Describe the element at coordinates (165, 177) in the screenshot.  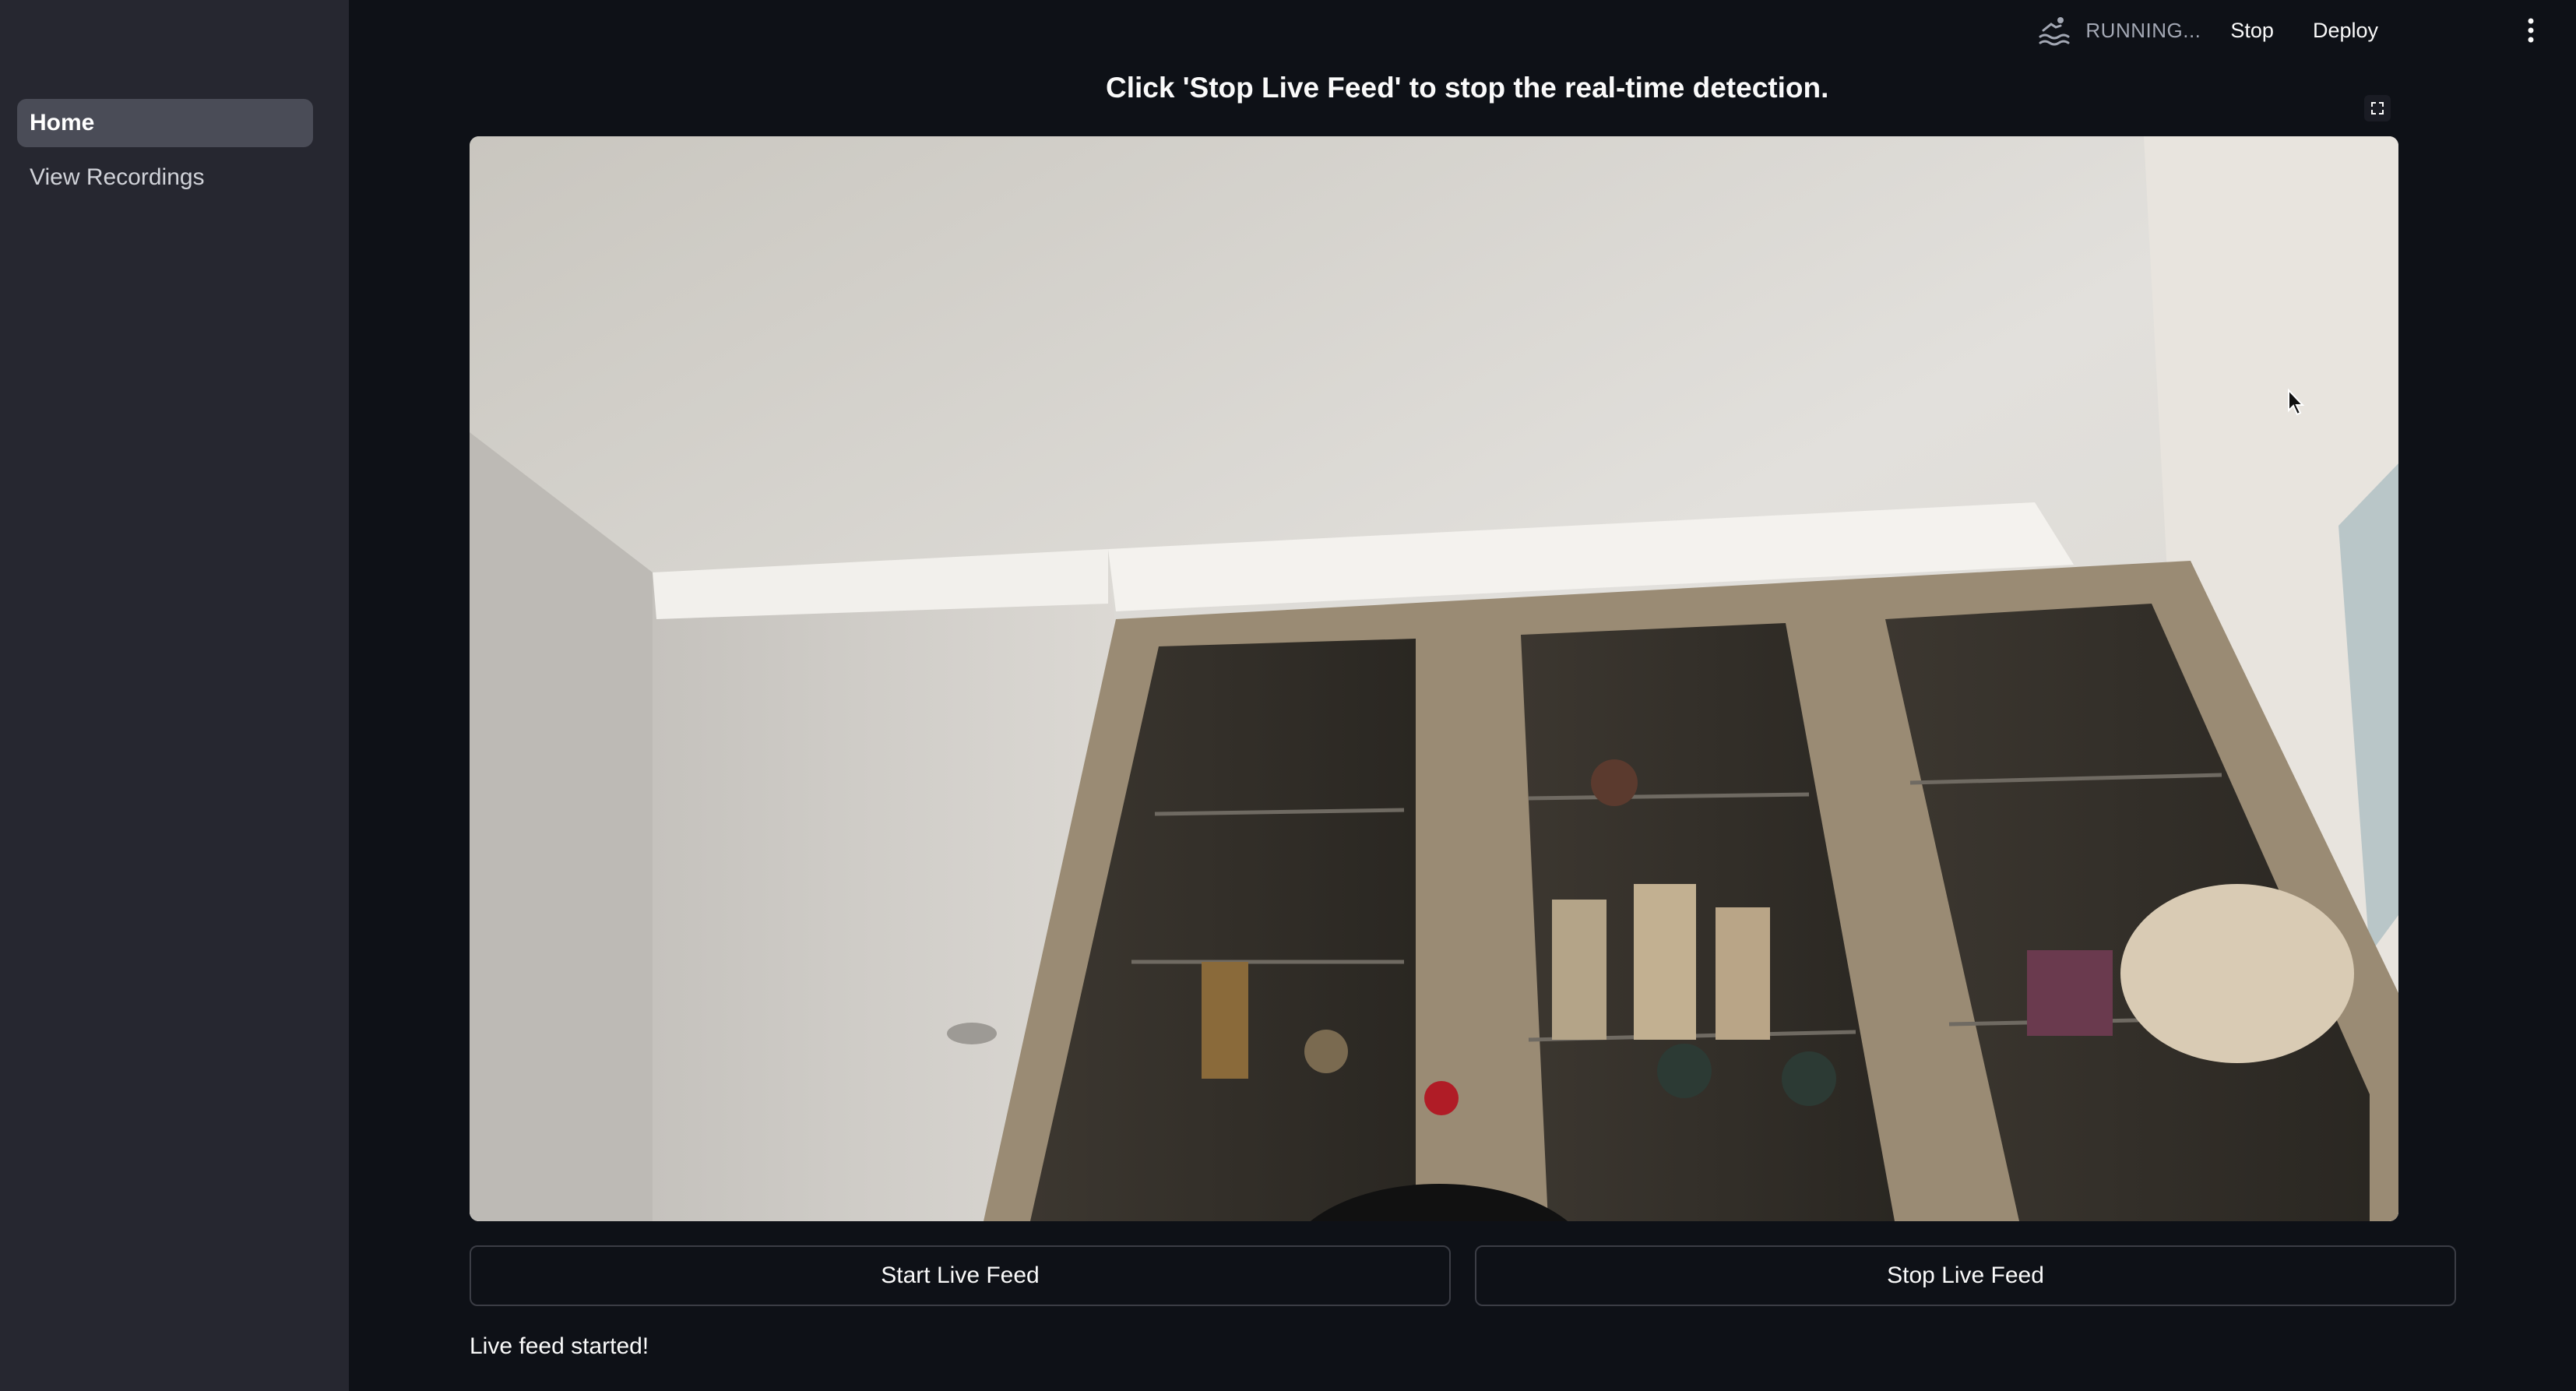
I see `sidebar-item-view-recordings: View Recordings` at that location.